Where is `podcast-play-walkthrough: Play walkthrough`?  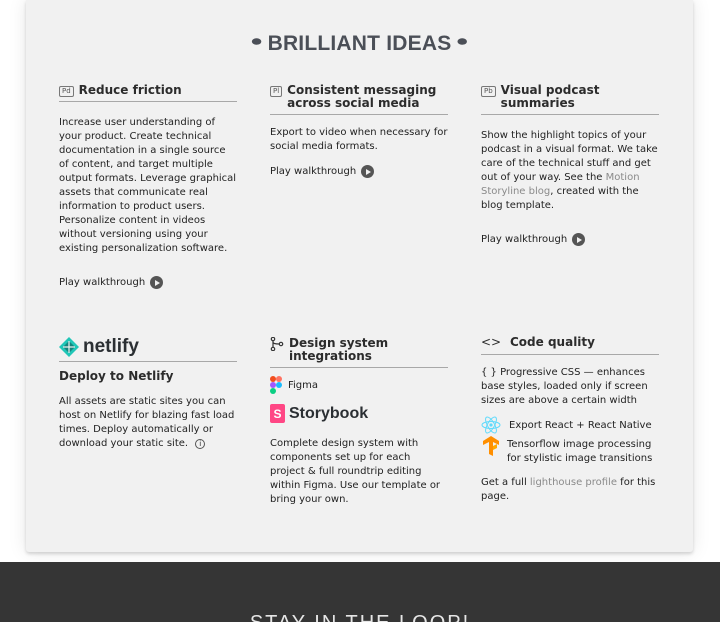 podcast-play-walkthrough: Play walkthrough is located at coordinates (533, 239).